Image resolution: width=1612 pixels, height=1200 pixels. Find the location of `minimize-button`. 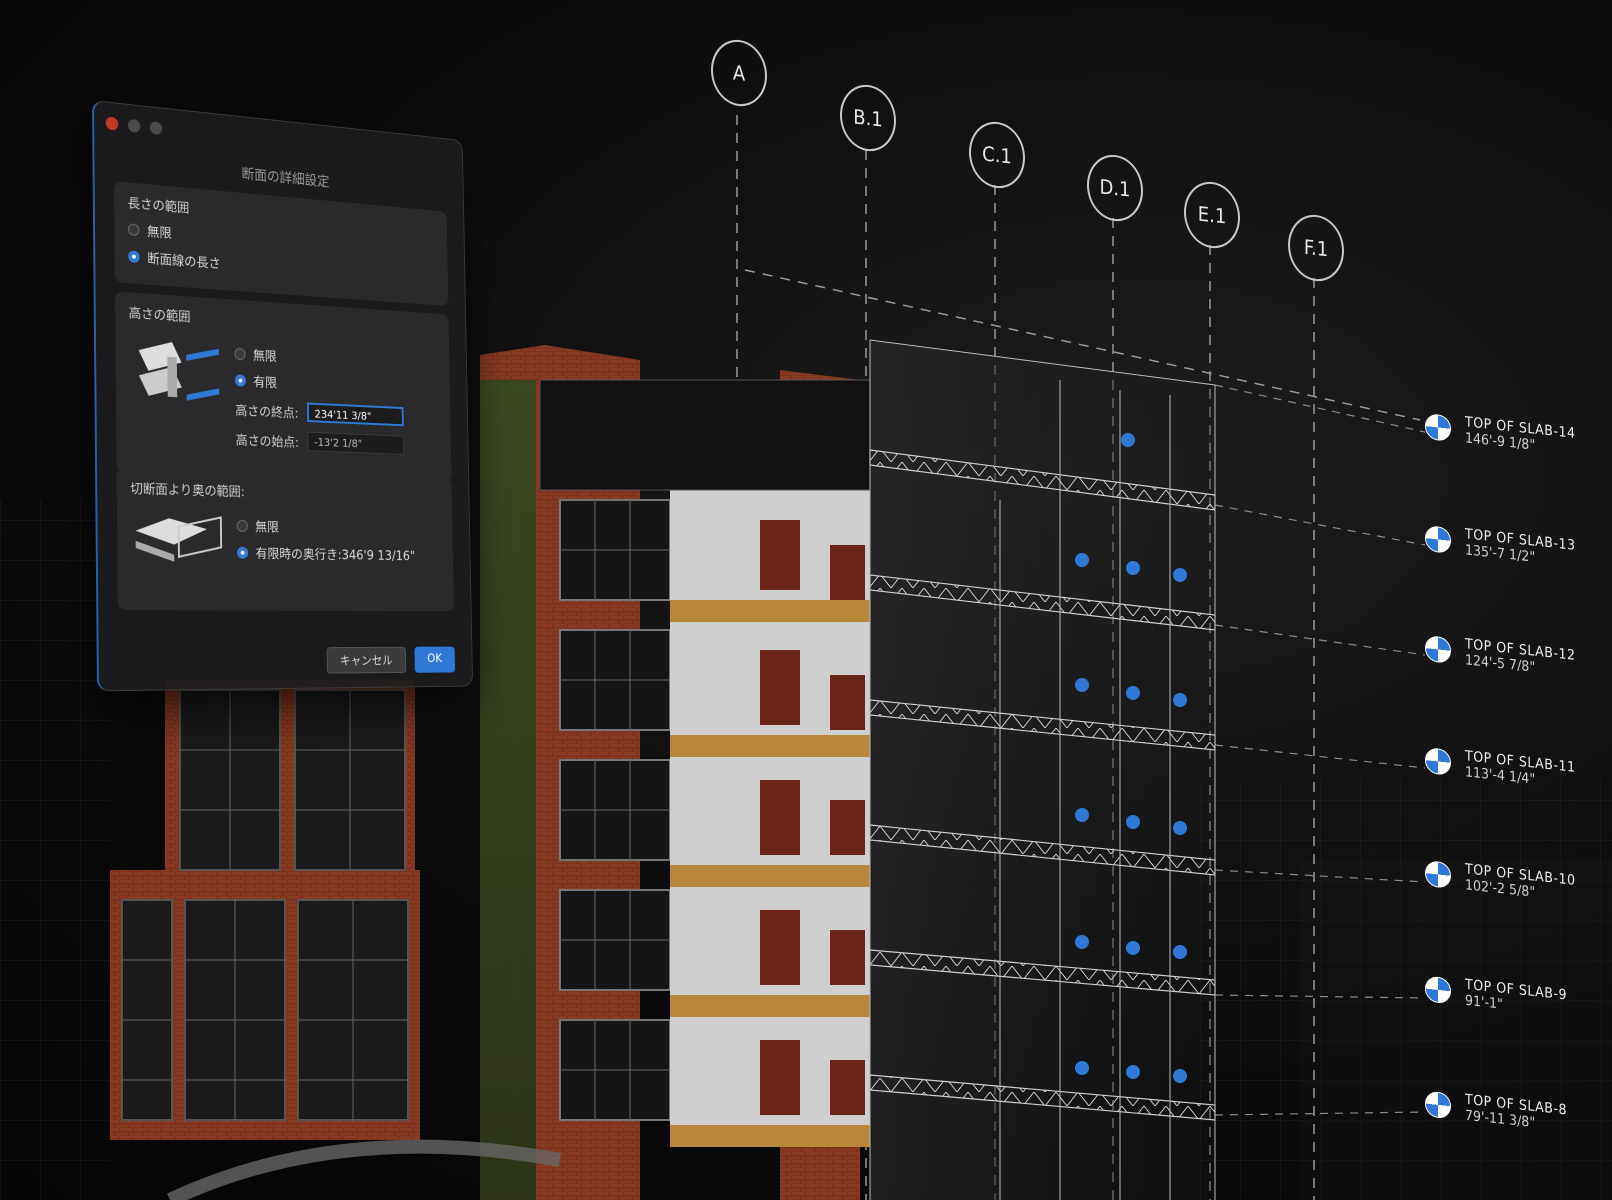

minimize-button is located at coordinates (134, 125).